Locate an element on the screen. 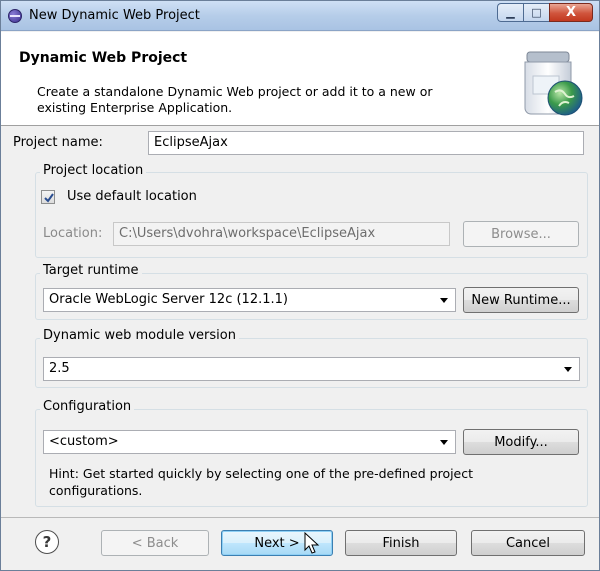 The height and width of the screenshot is (571, 600). location-label: Location: is located at coordinates (73, 233).